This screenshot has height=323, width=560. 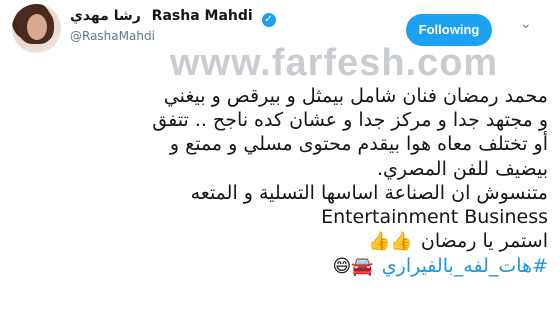 I want to click on avatar, so click(x=36, y=28).